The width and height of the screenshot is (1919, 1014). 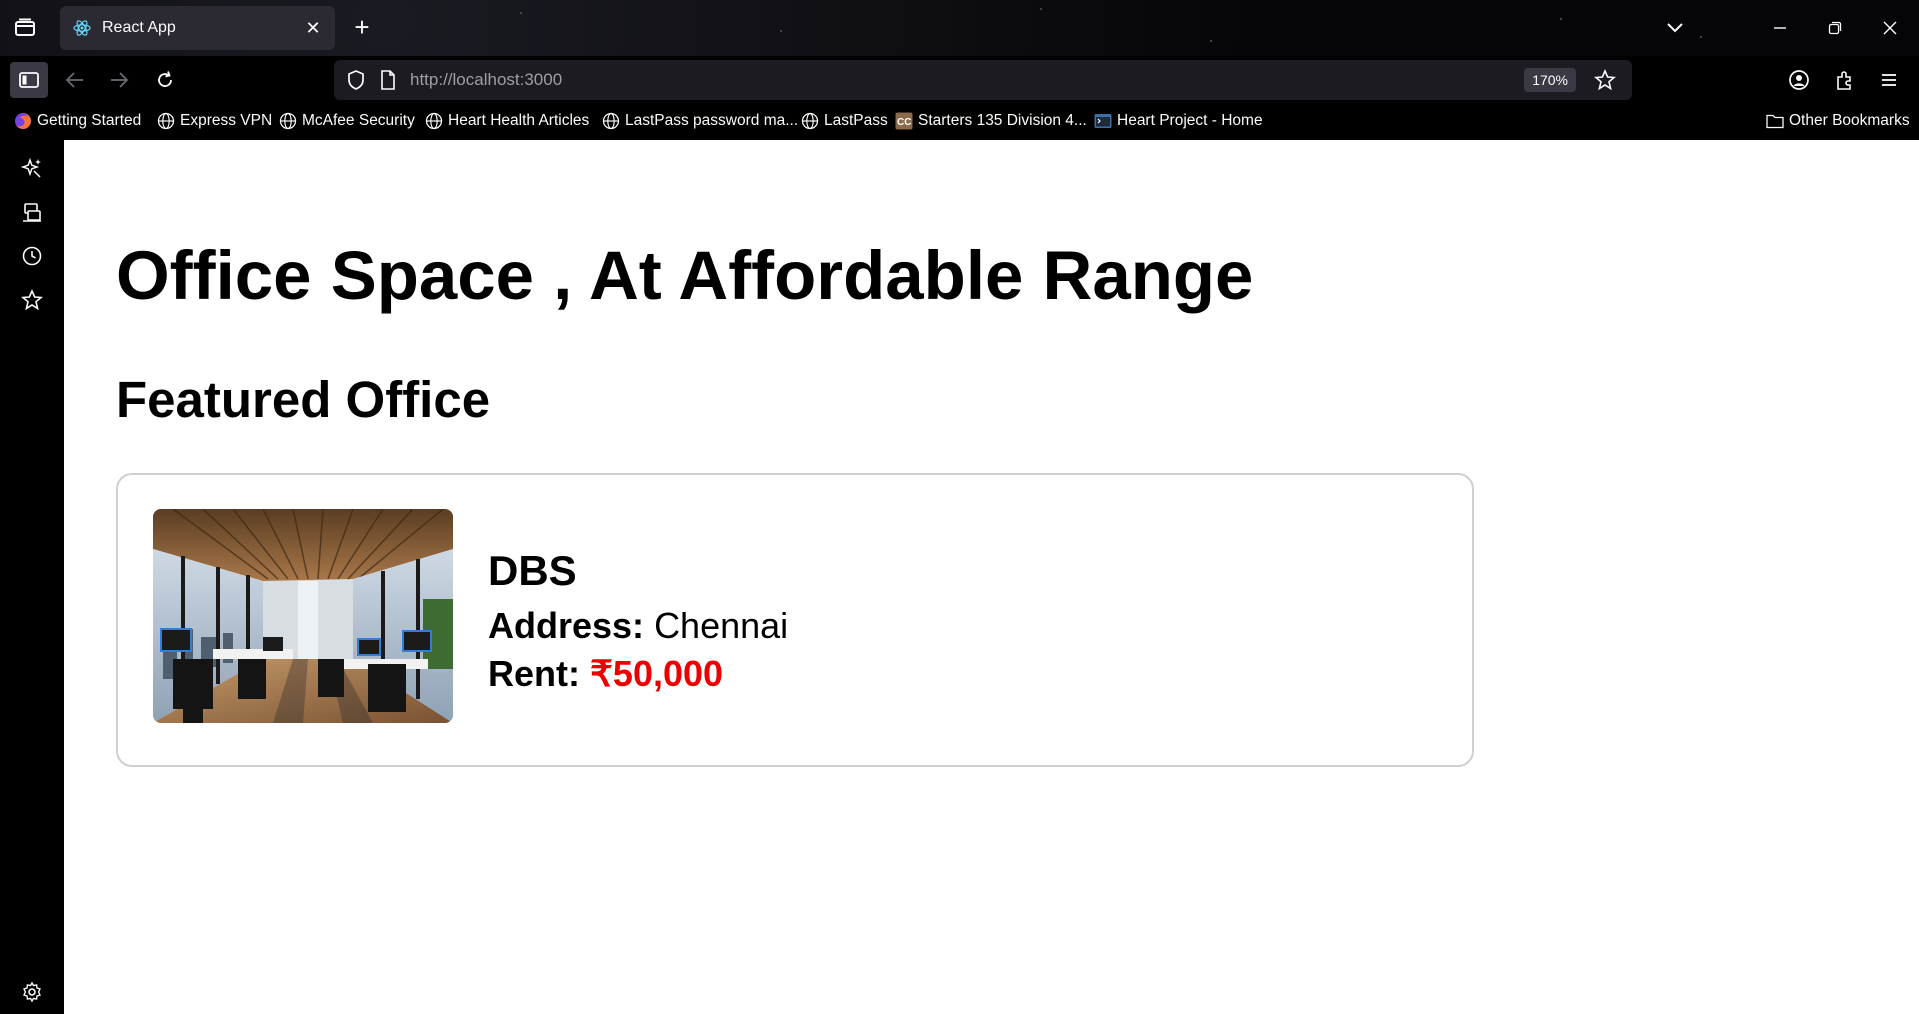 I want to click on bookmark-heart-health-articles: Heart Health Articles, so click(x=507, y=121).